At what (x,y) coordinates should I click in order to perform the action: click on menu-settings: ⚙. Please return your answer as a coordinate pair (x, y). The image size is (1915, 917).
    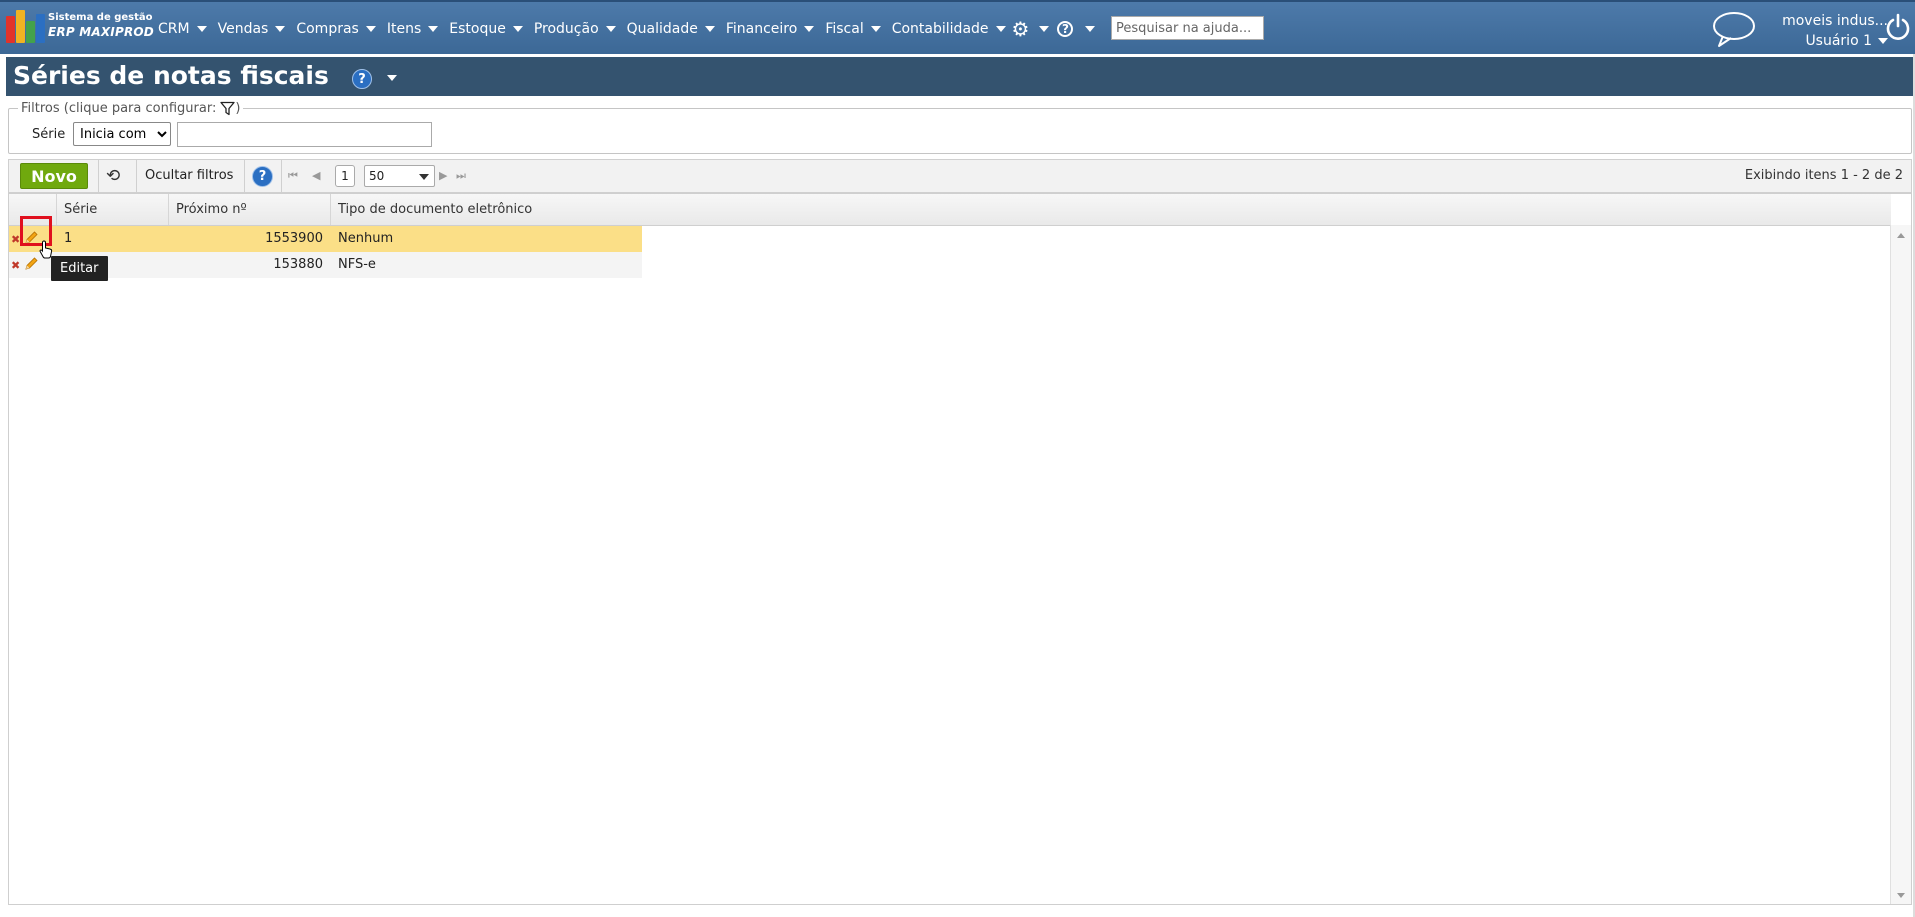
    Looking at the image, I should click on (1031, 29).